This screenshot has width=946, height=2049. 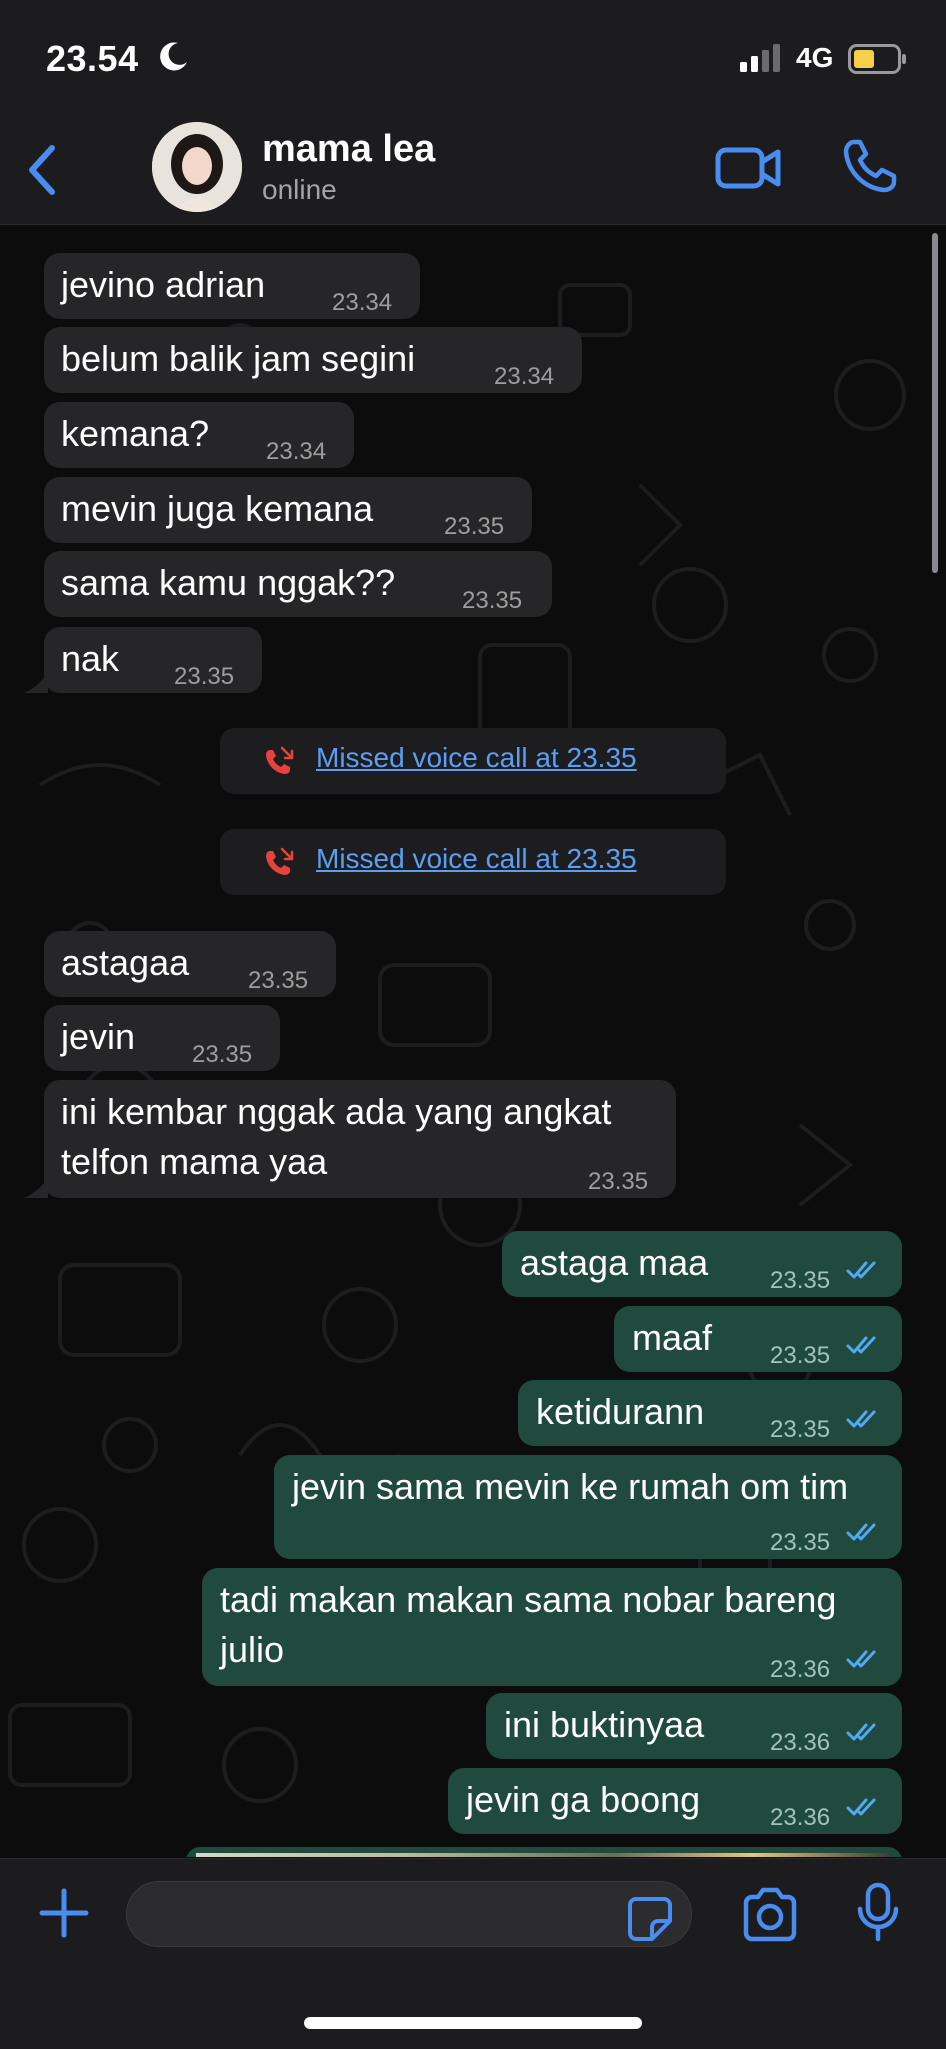 I want to click on incoming-message: sama kamu nggak?? 23.35, so click(x=298, y=584).